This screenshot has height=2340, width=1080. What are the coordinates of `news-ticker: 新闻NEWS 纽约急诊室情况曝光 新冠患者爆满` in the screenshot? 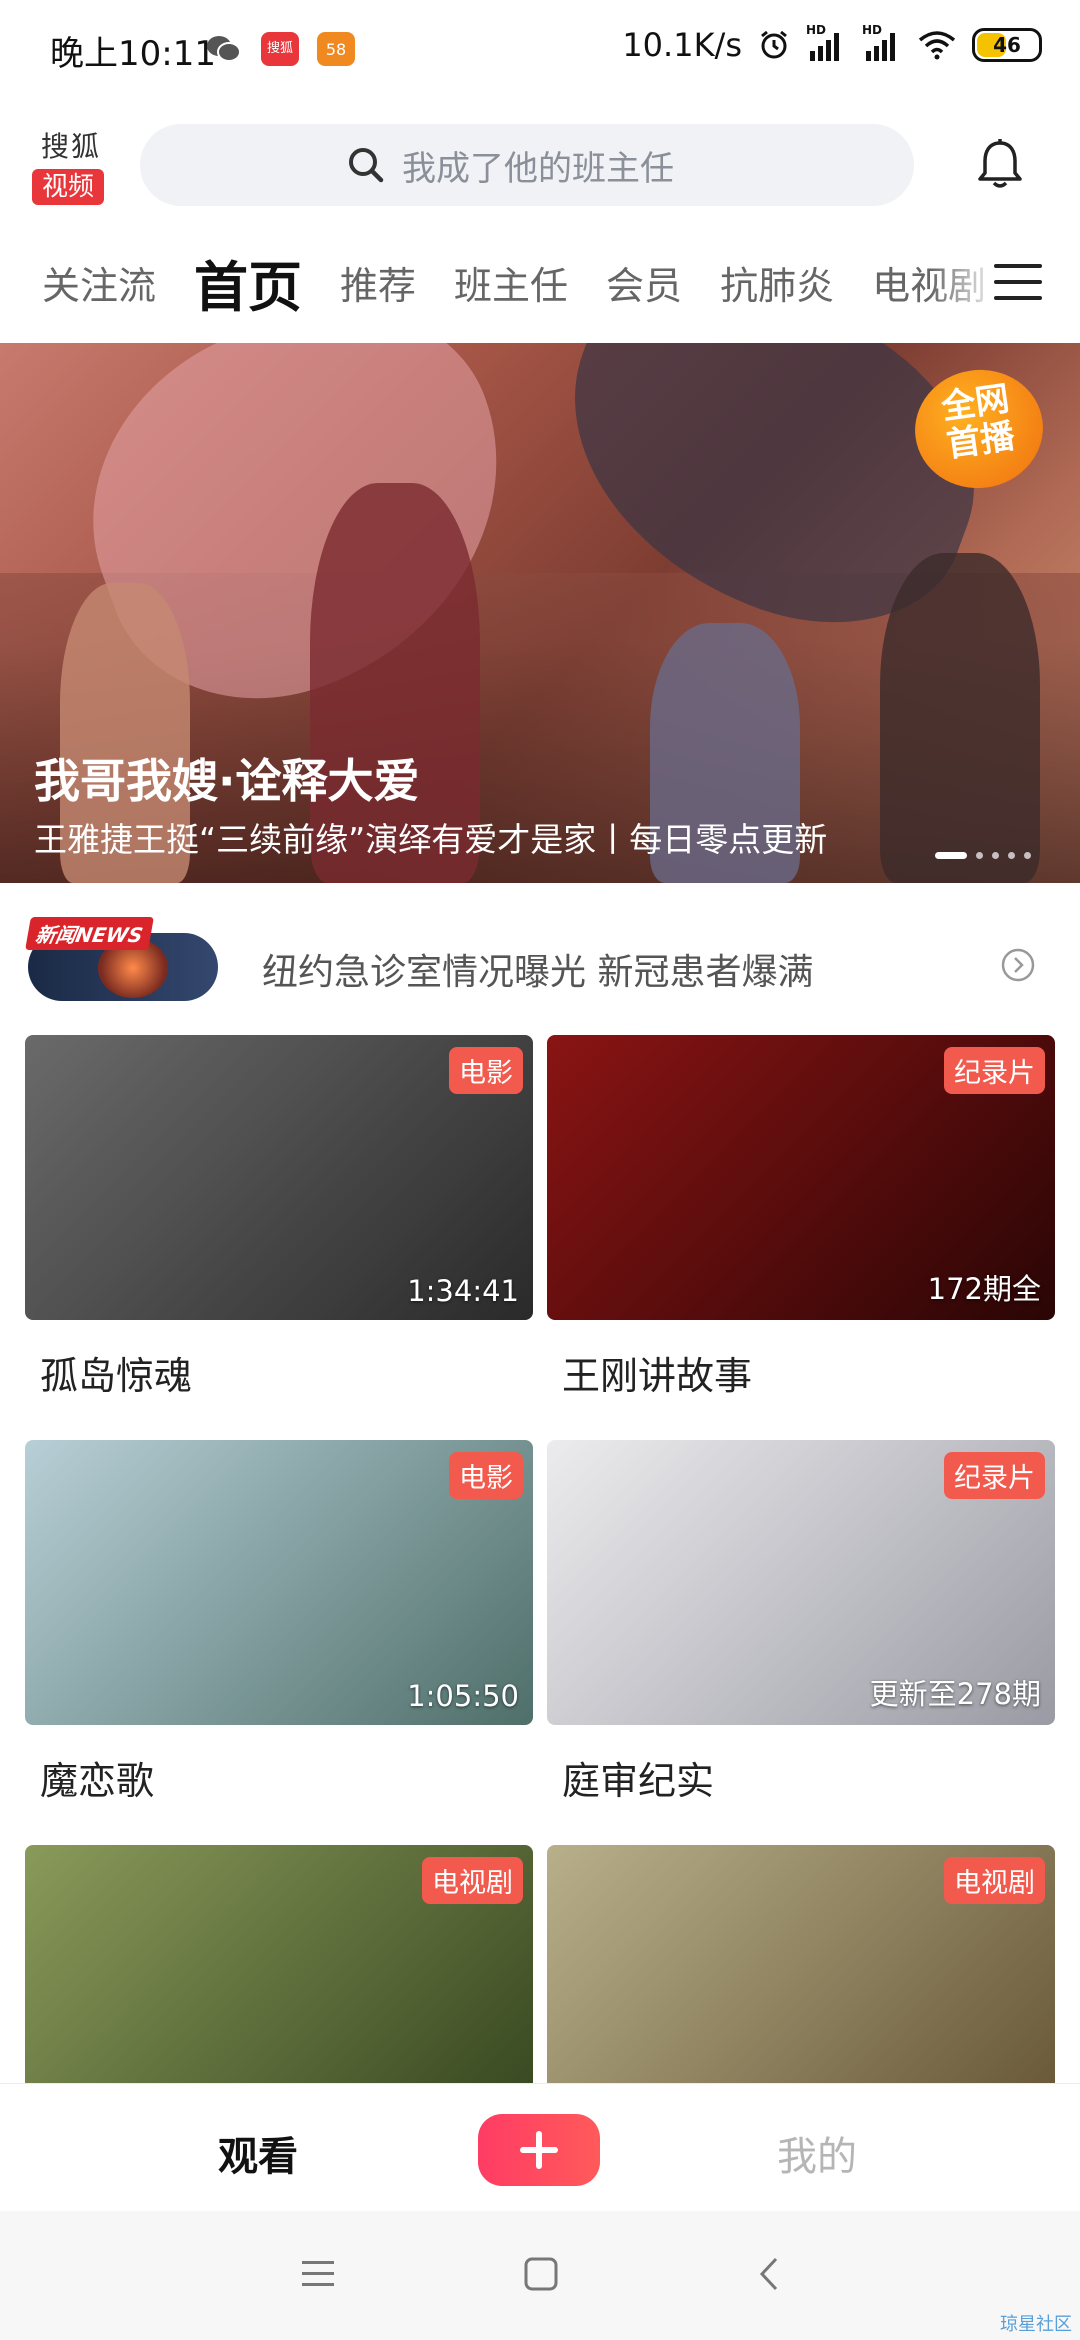 It's located at (540, 965).